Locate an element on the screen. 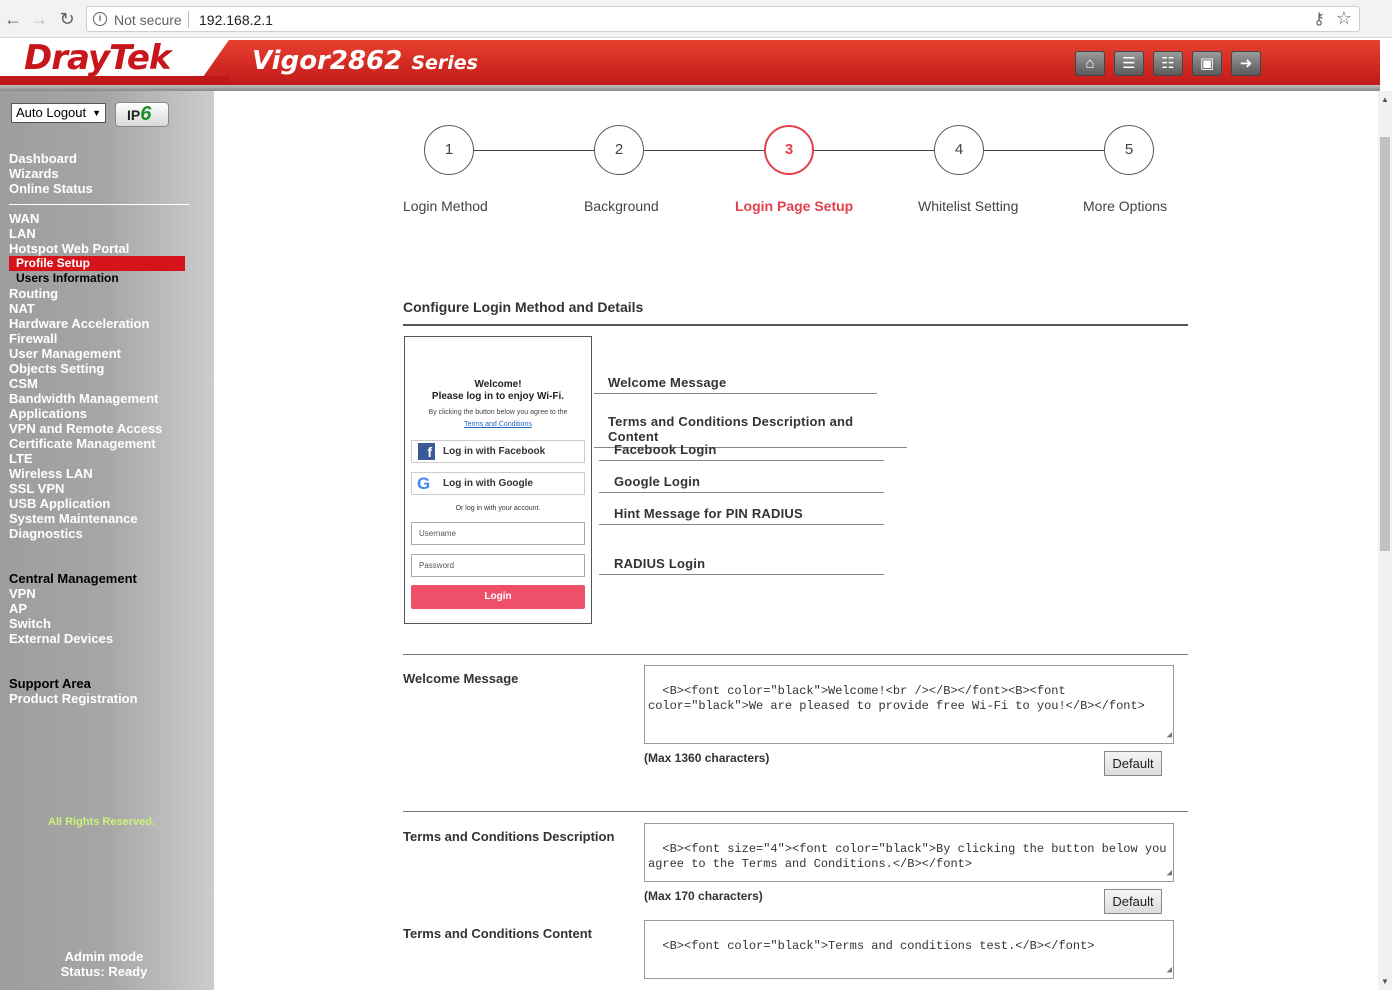 The image size is (1392, 990). dropdown-arrow-icon: ▼ is located at coordinates (96, 113).